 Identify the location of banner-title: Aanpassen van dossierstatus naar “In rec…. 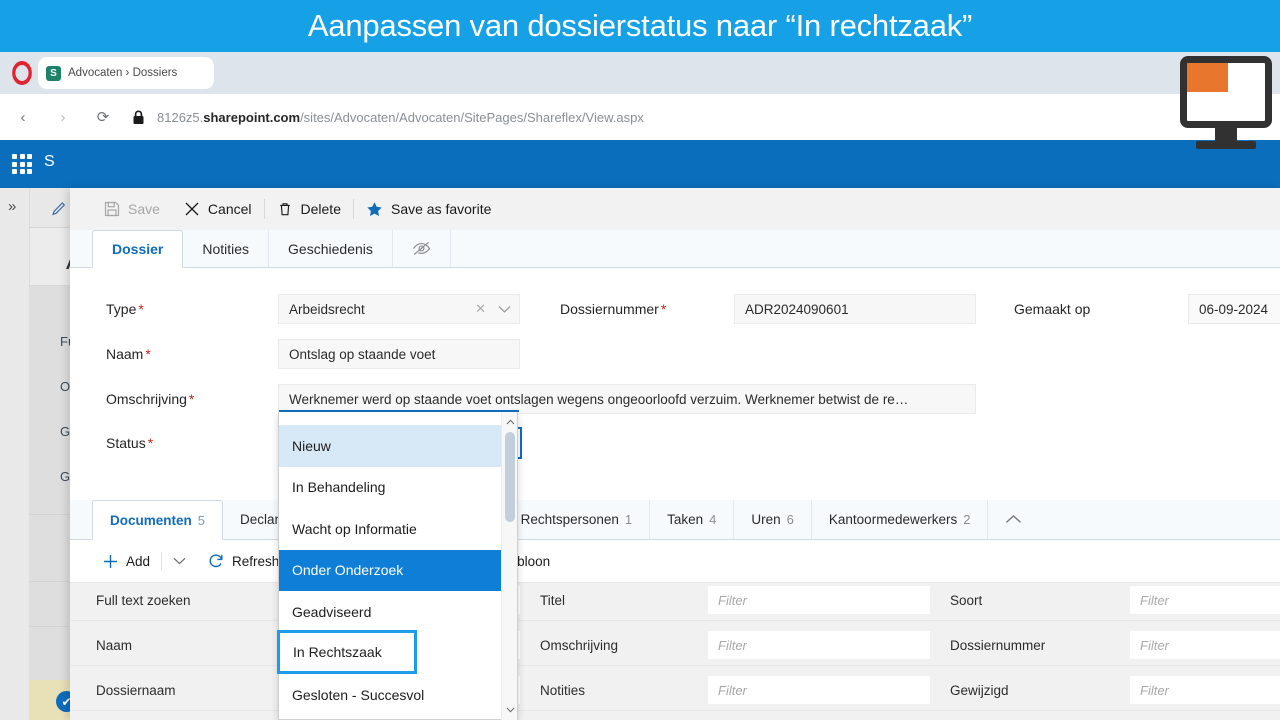
(640, 25).